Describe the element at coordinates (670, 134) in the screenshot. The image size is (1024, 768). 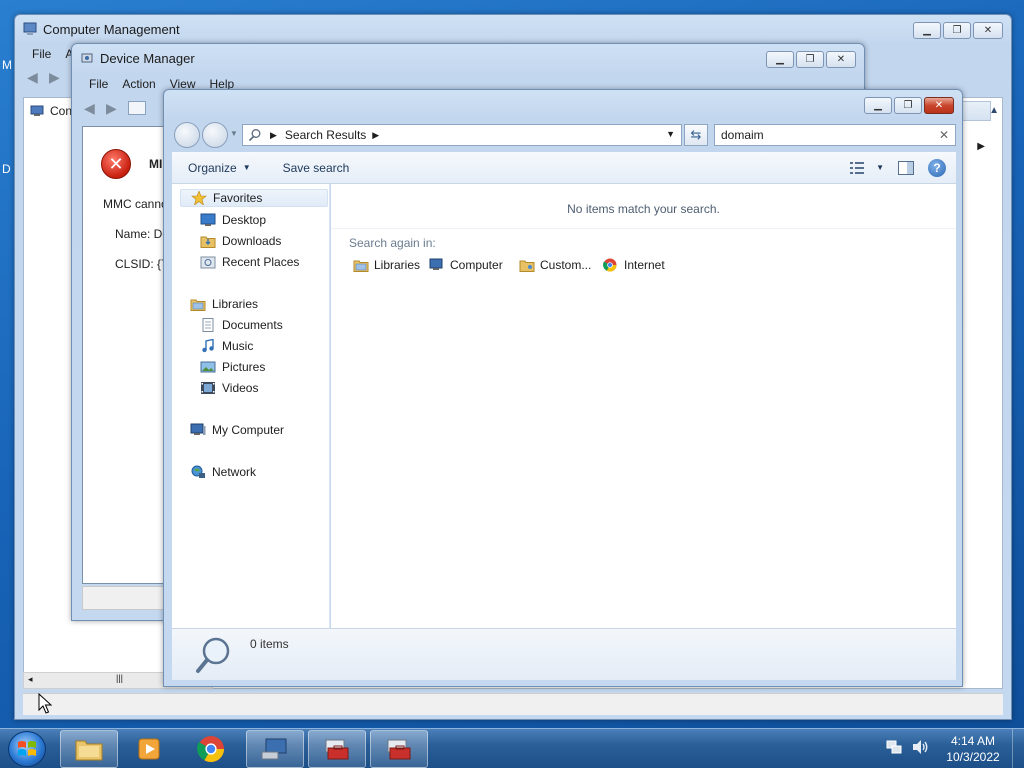
I see `address-dropdown-icon: ▼` at that location.